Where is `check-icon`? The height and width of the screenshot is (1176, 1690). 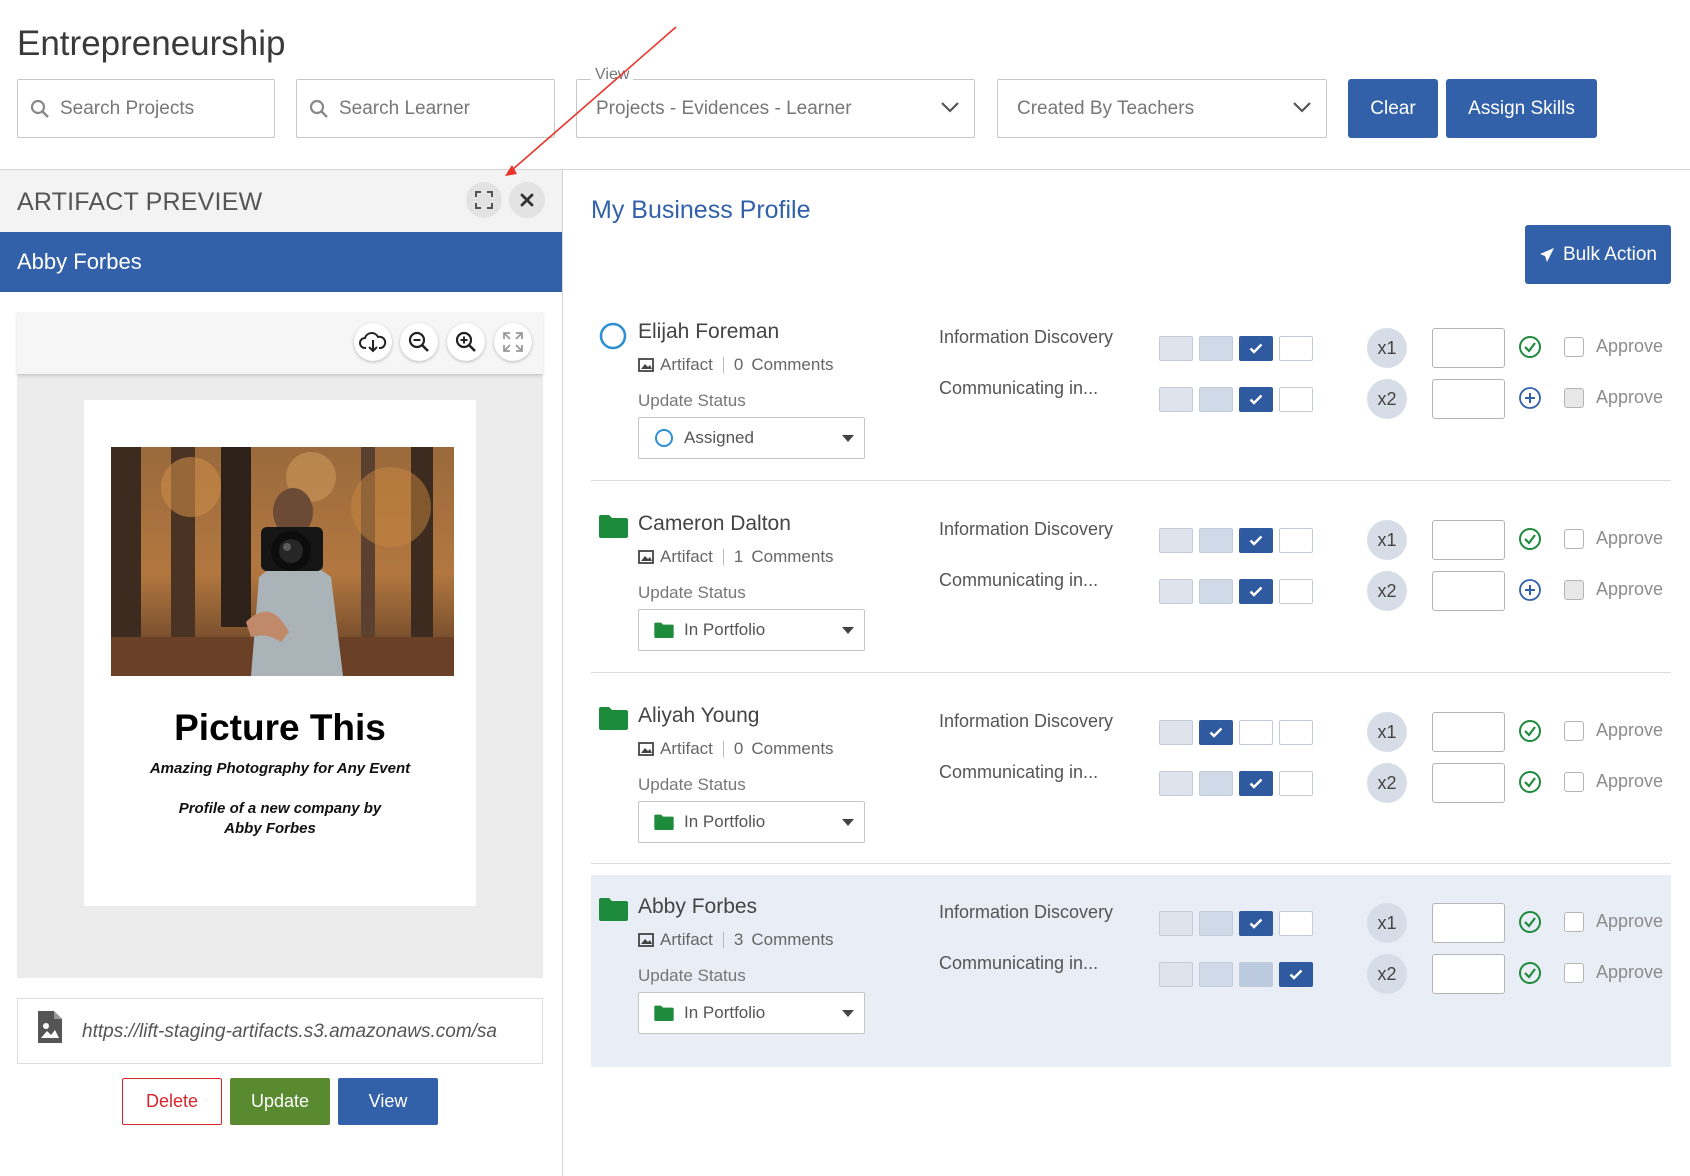 check-icon is located at coordinates (1296, 974).